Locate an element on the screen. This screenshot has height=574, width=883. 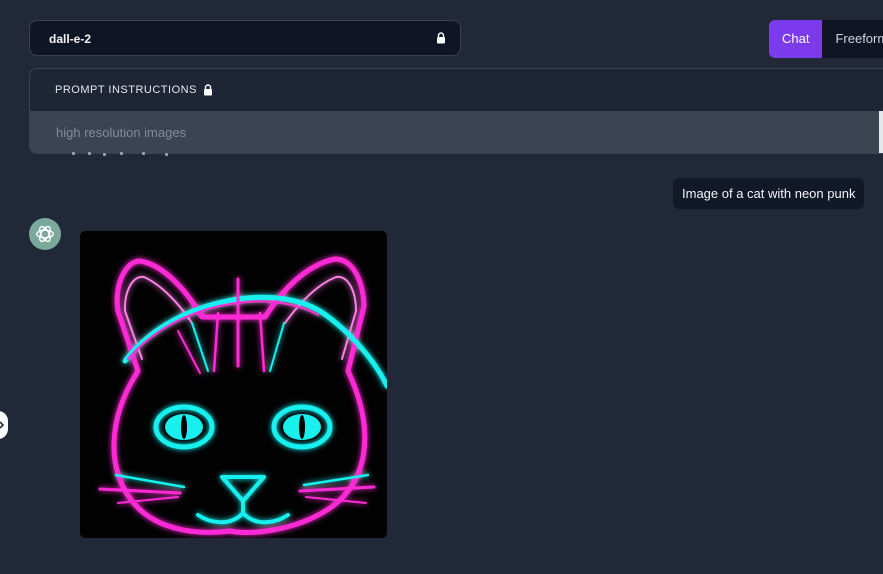
clipped-previous-message is located at coordinates (130, 156).